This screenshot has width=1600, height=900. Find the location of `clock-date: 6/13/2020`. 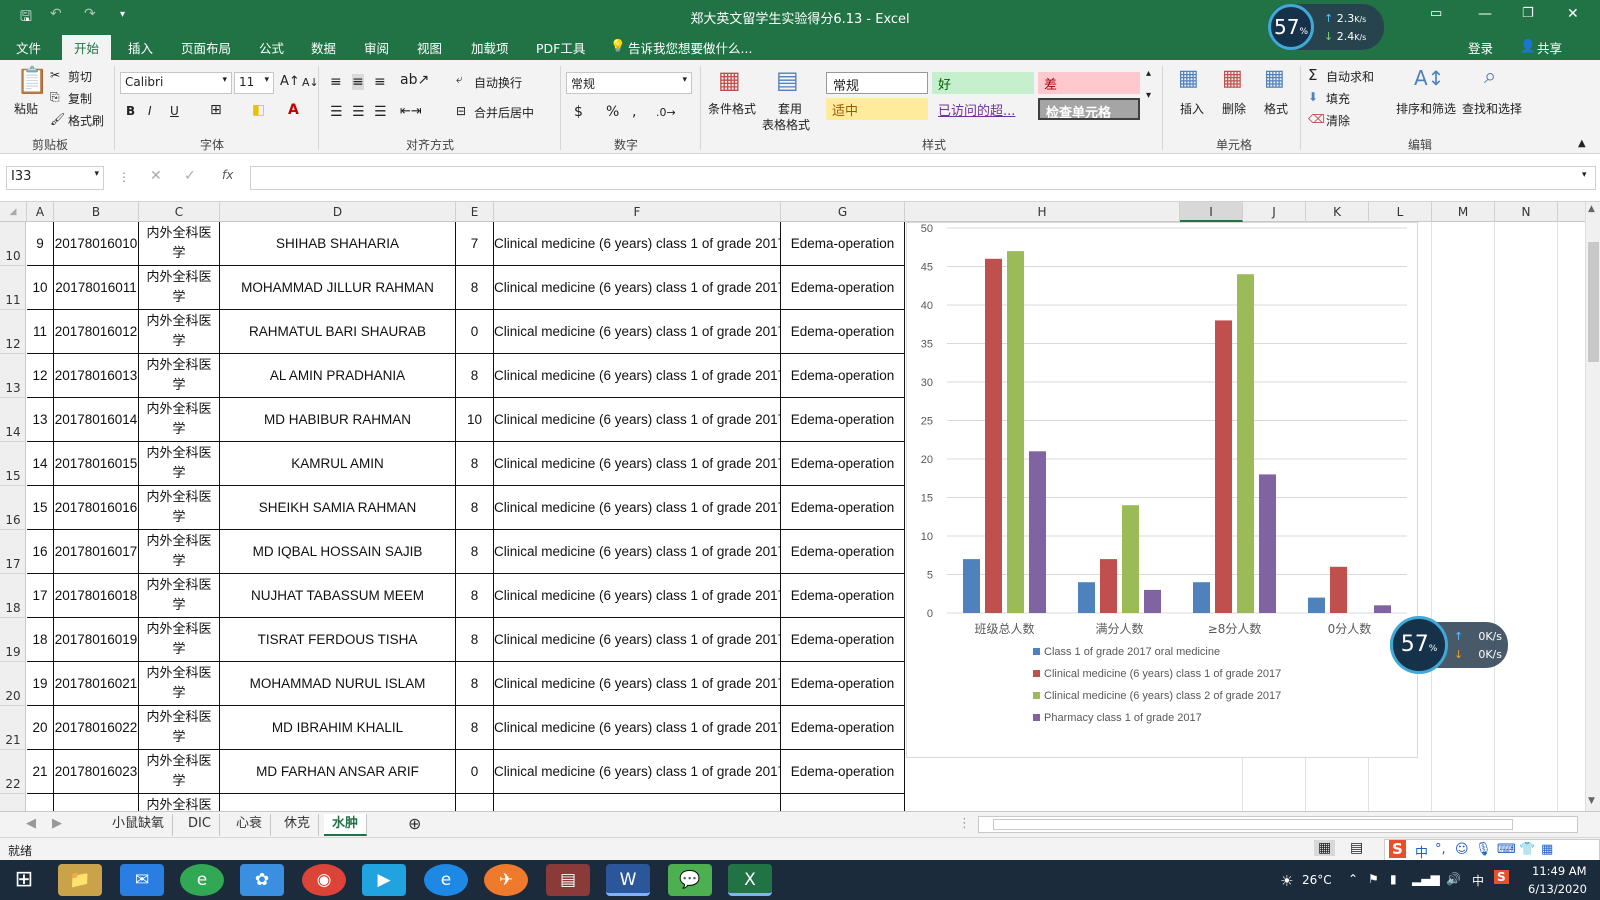

clock-date: 6/13/2020 is located at coordinates (1557, 889).